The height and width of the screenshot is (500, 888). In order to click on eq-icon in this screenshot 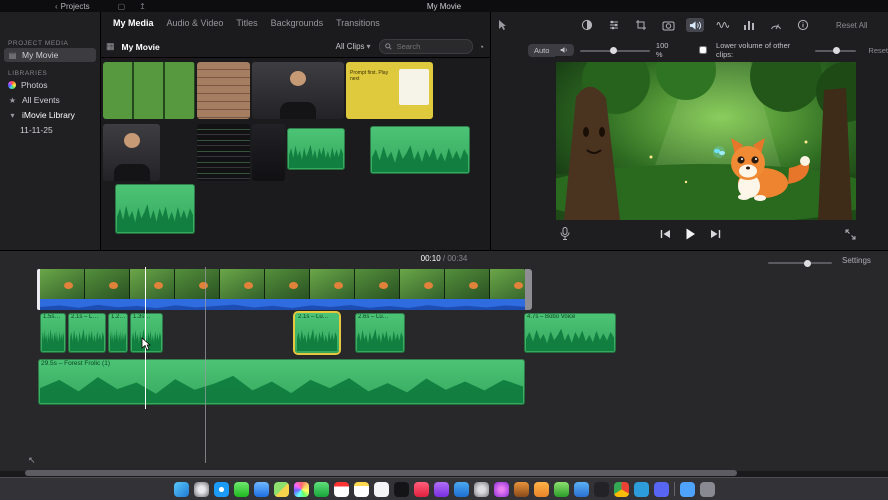, I will do `click(749, 25)`.